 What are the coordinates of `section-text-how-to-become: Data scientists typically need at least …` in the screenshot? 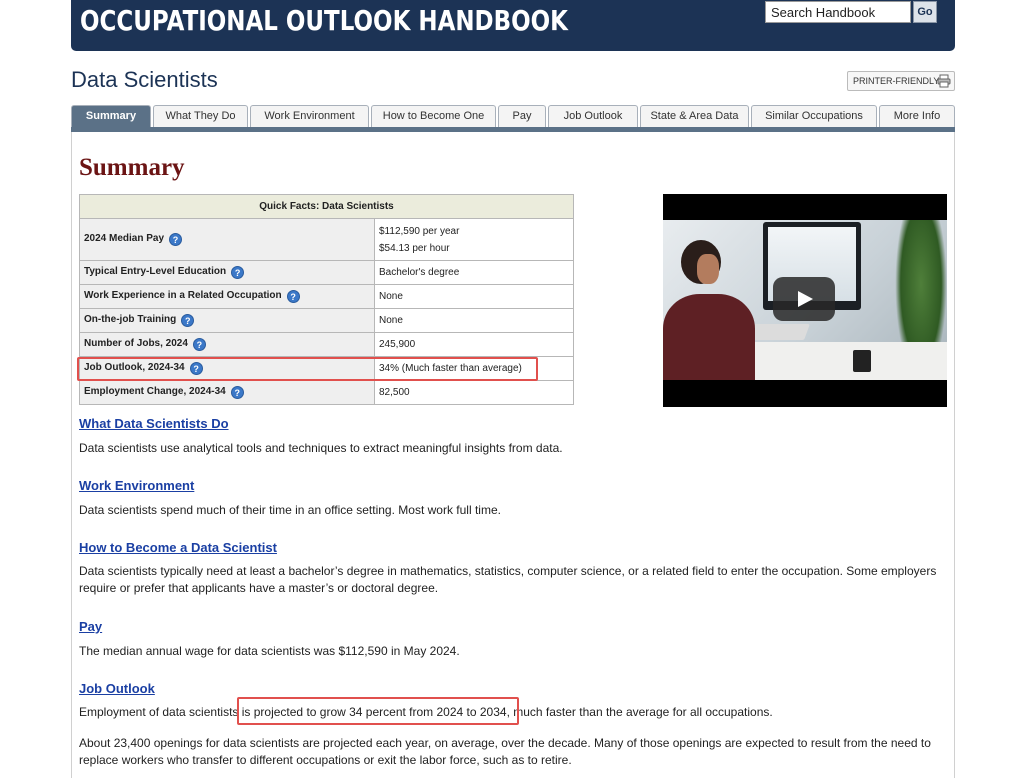 It's located at (508, 579).